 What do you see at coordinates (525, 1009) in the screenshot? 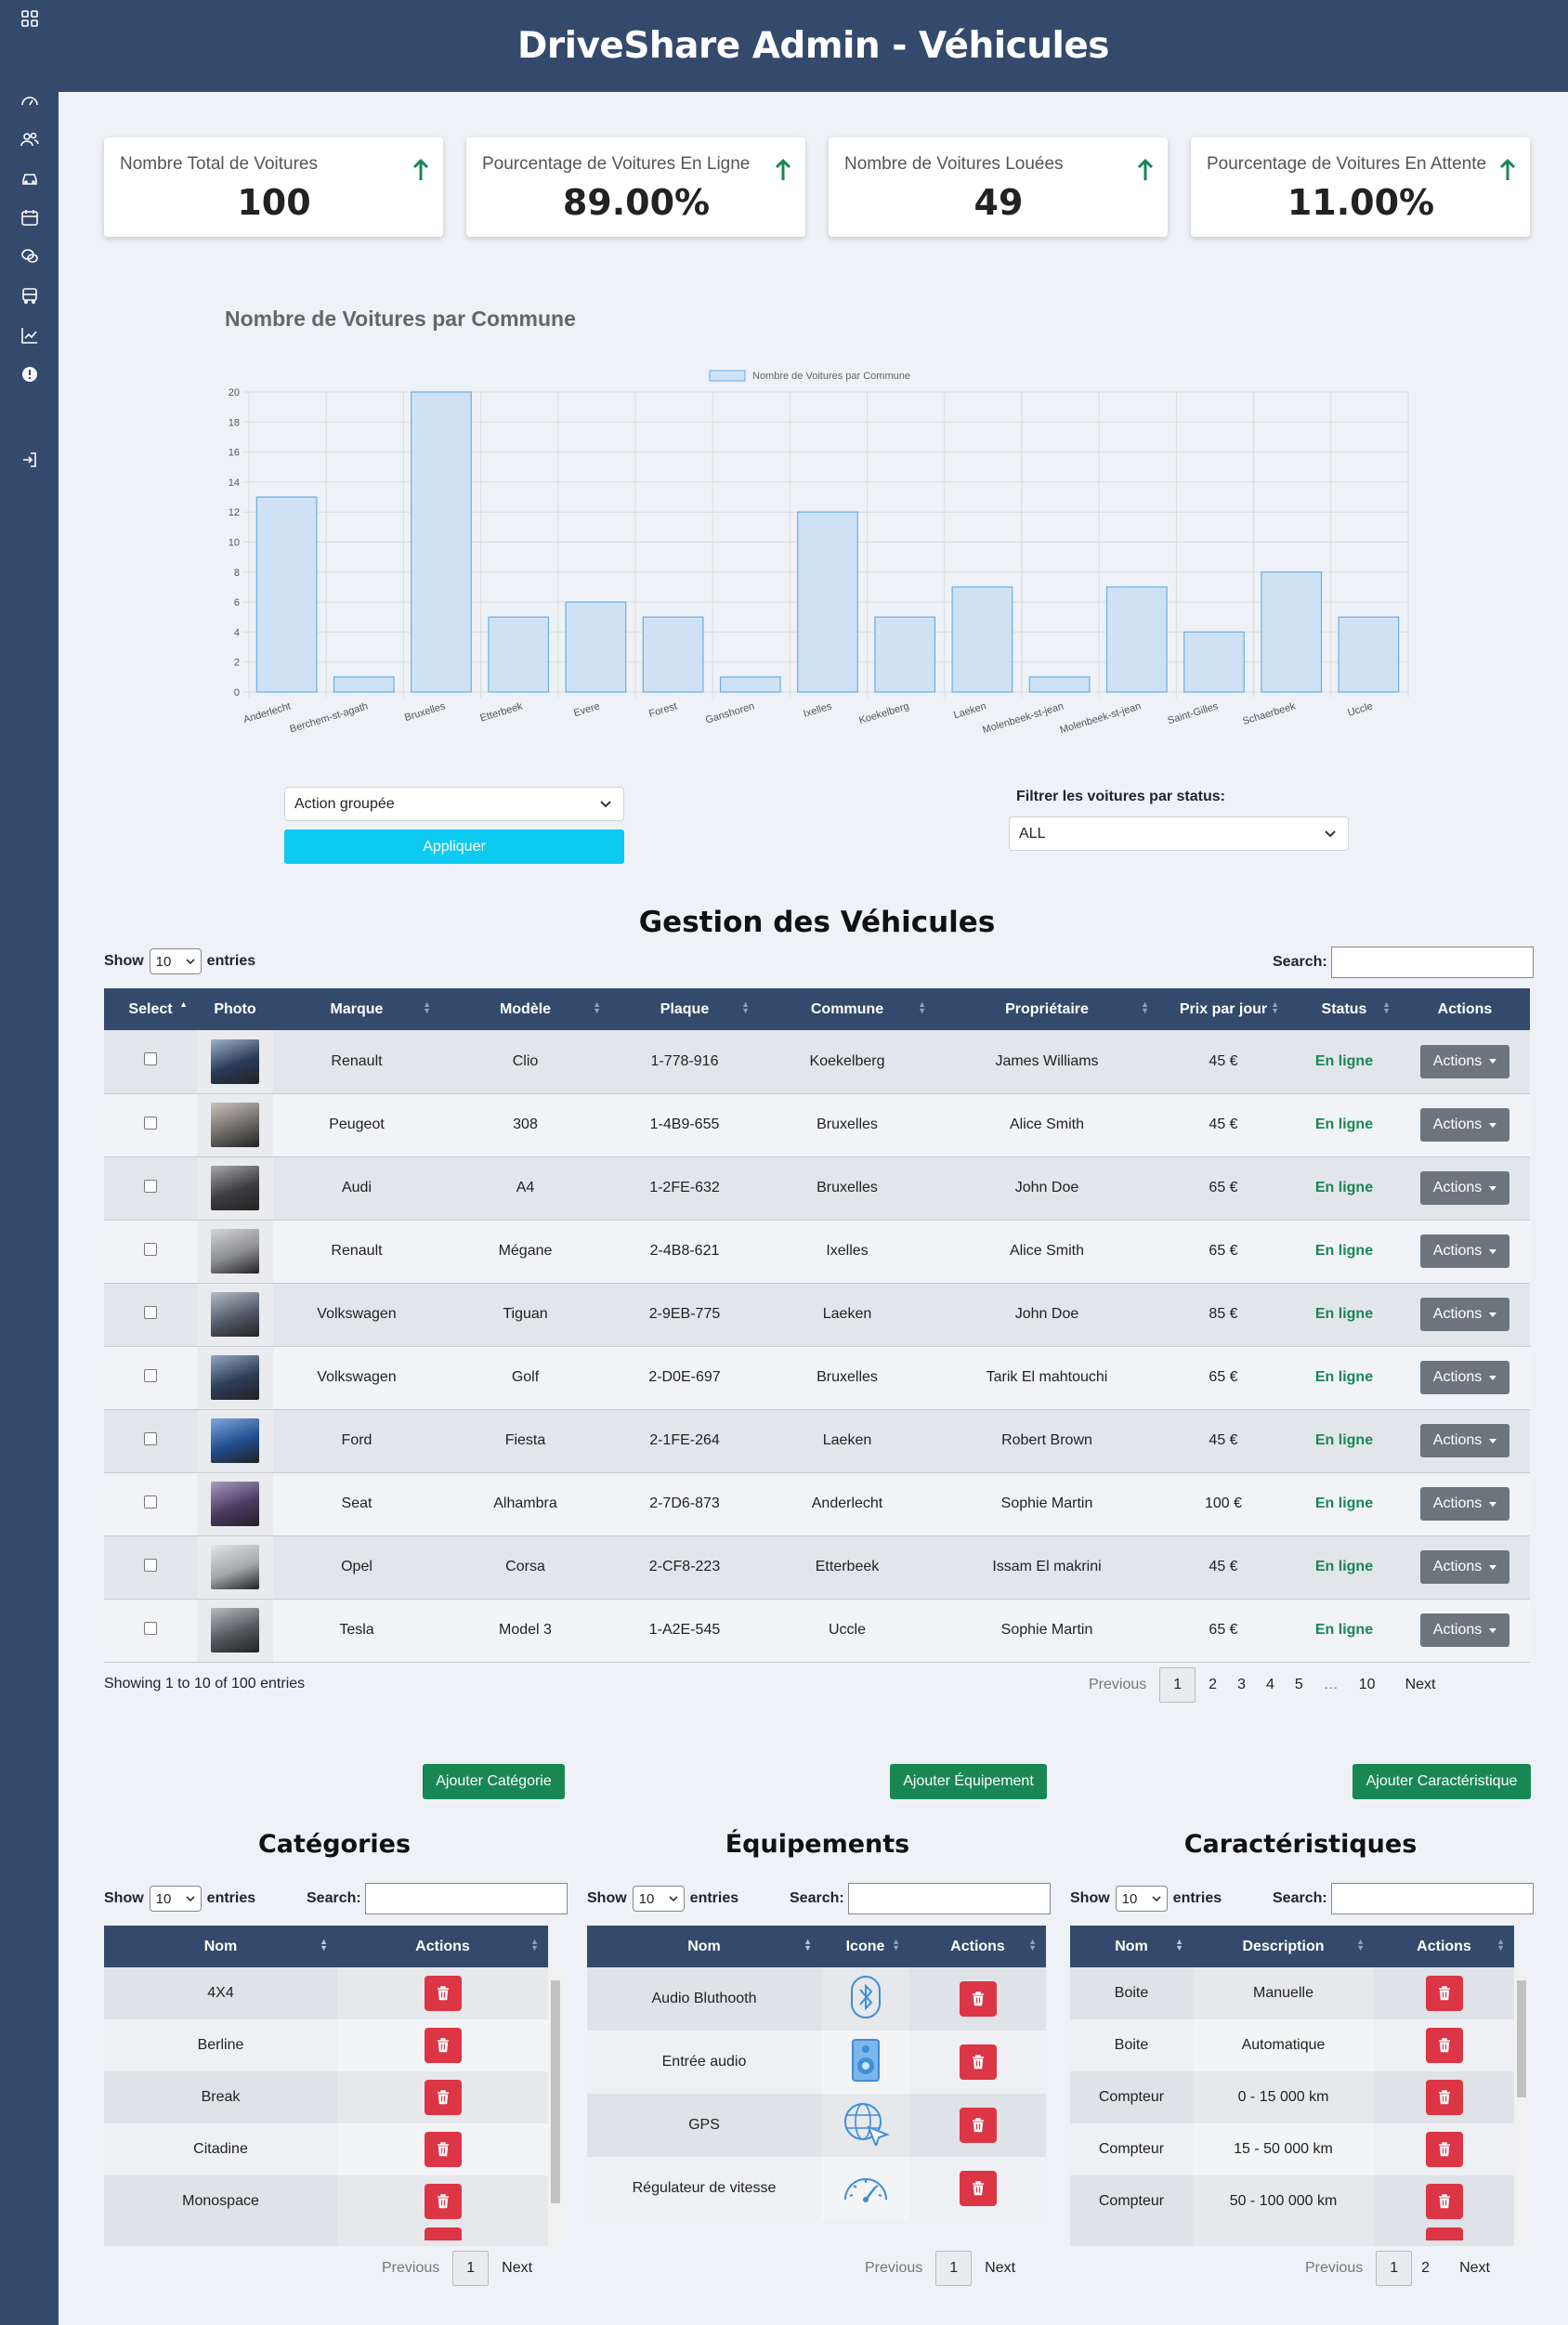
I see `col-modele: Modèle ▲ ▼` at bounding box center [525, 1009].